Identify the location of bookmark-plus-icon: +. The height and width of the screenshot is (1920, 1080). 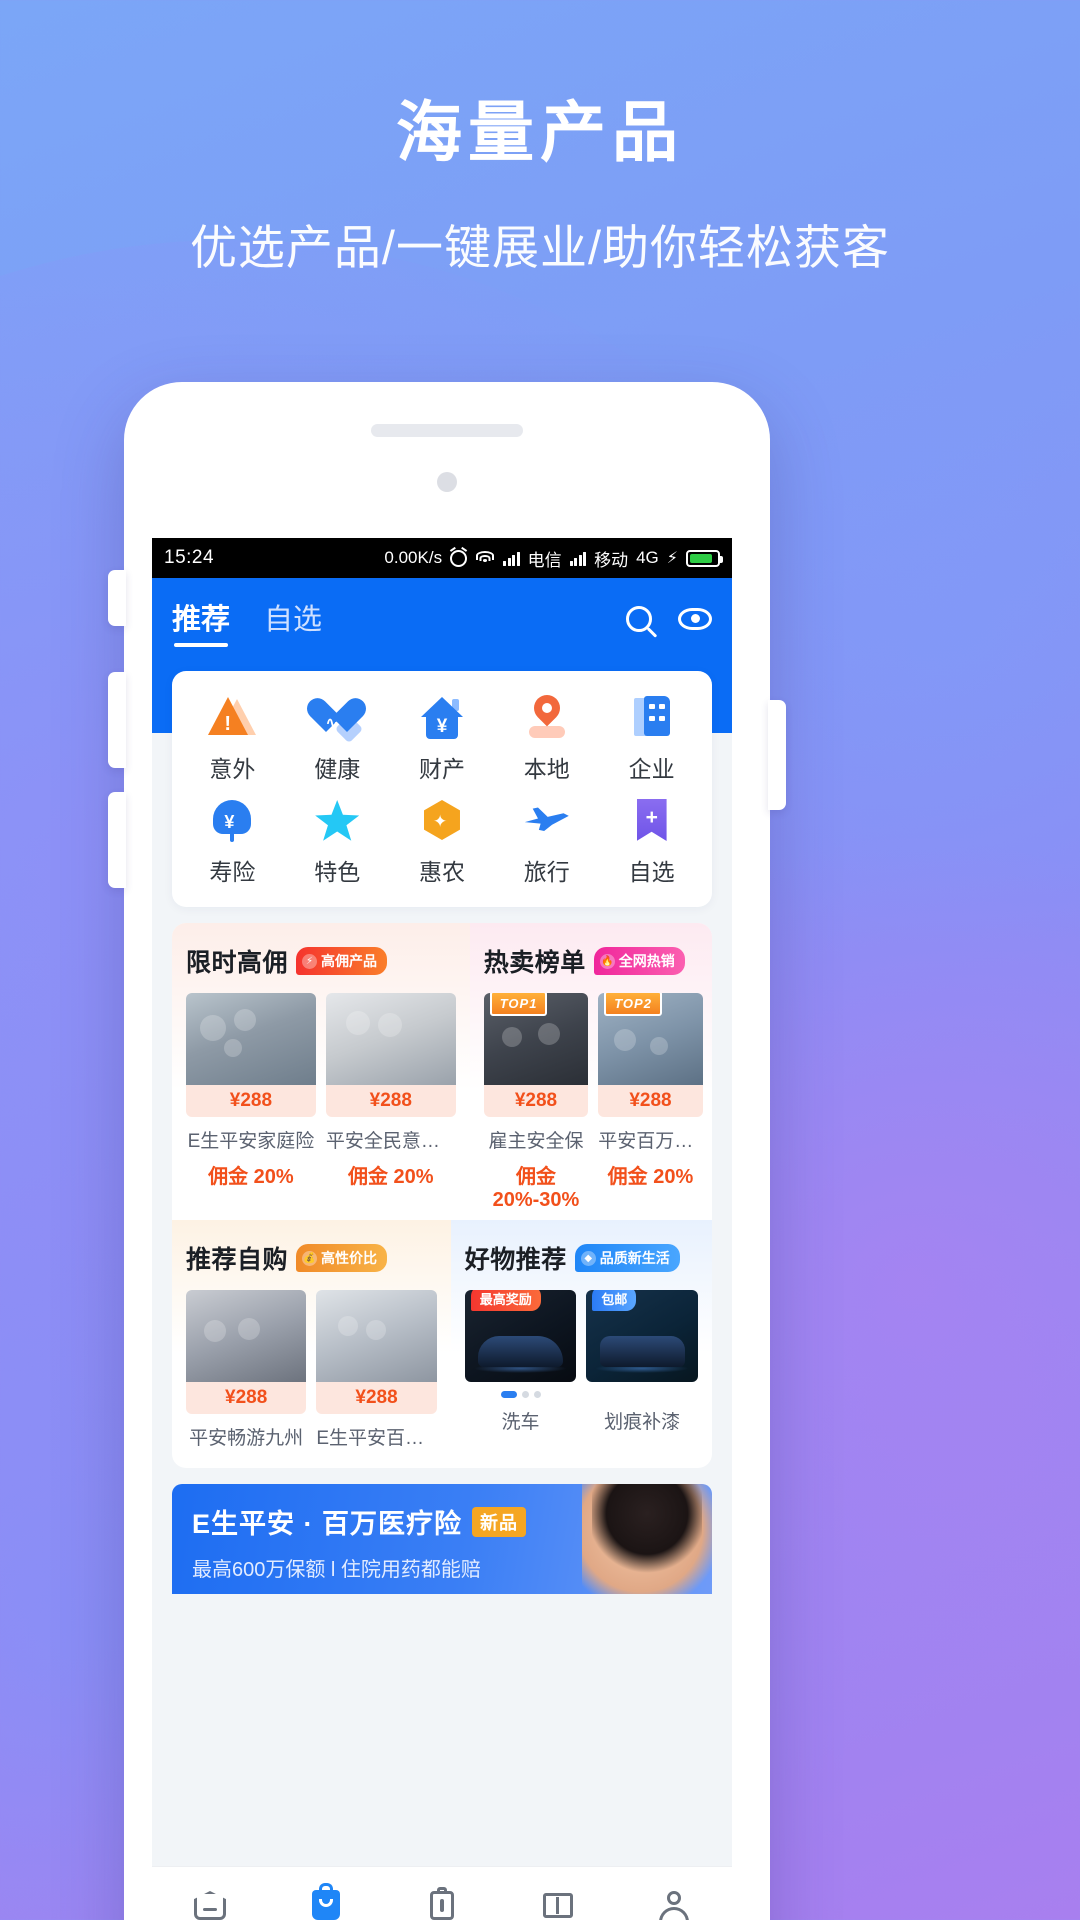
(652, 820).